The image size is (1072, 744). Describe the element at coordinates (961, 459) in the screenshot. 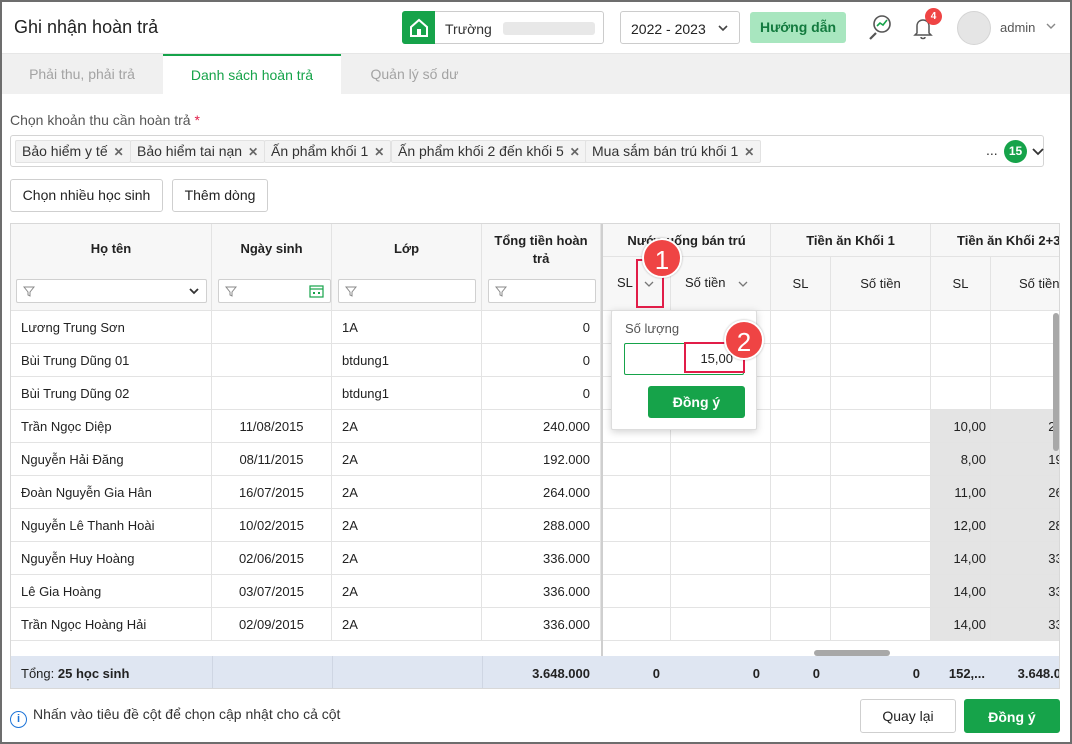

I see `cell-g3-sl: 8,00` at that location.